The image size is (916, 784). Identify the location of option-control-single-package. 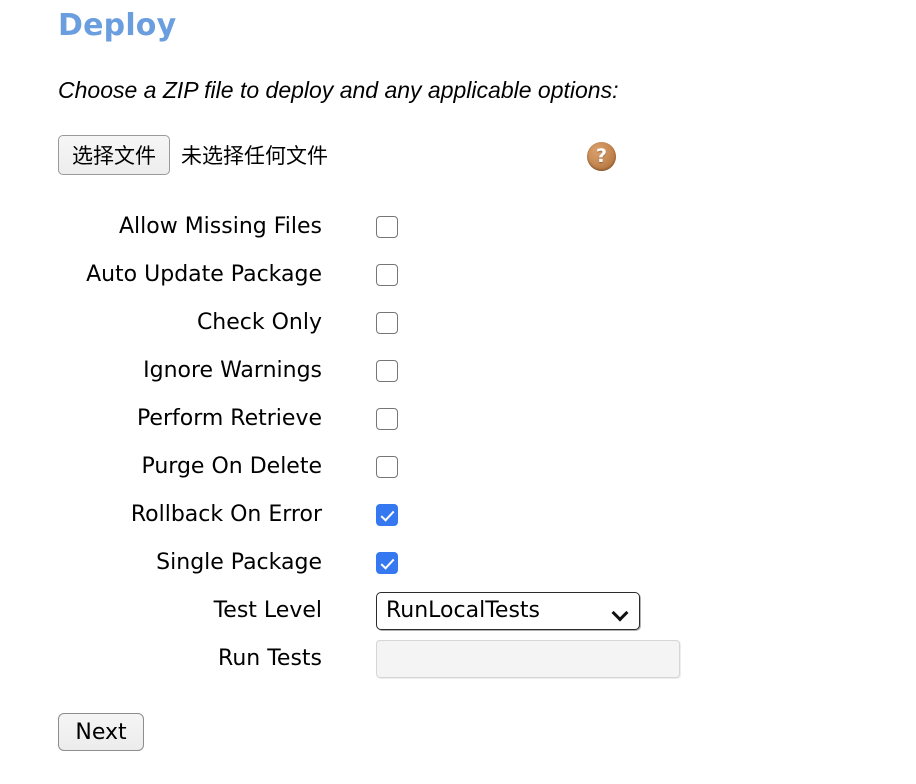
(387, 563).